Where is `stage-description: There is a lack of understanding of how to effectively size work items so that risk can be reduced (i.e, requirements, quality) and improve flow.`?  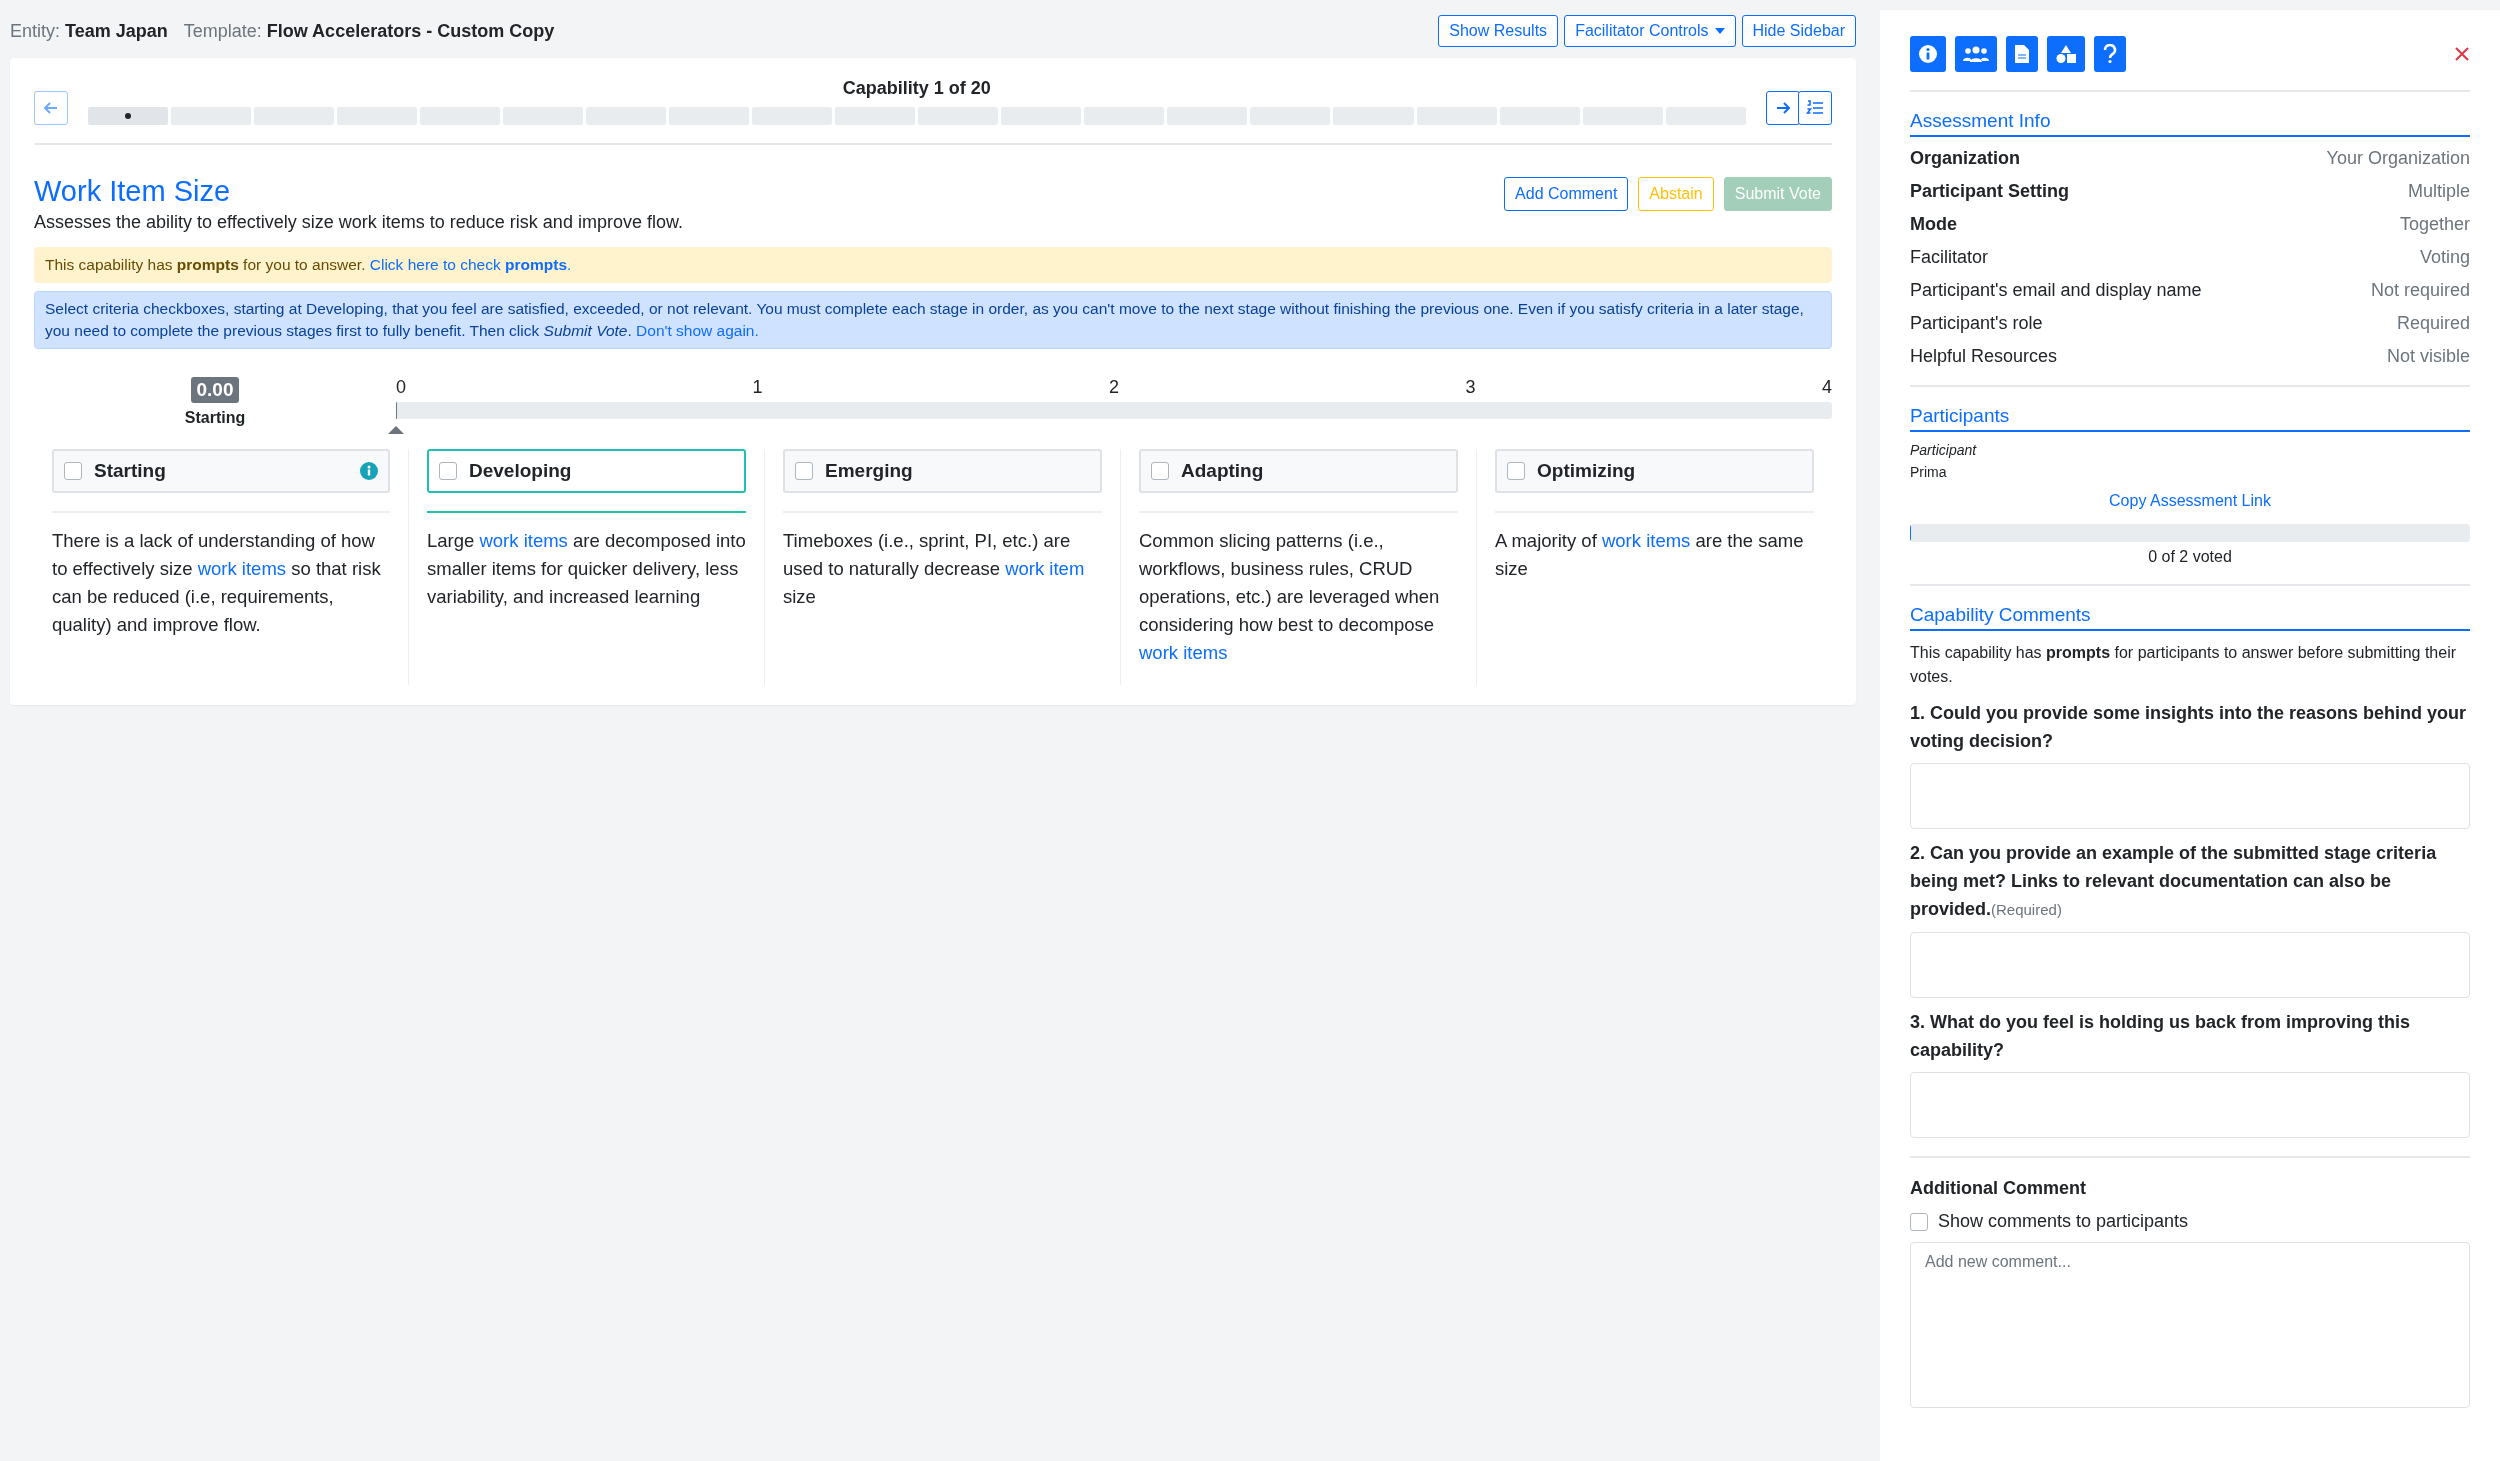 stage-description: There is a lack of understanding of how to effectively size work items so that risk can be reduced (i.e, requirements, quality) and improve flow. is located at coordinates (217, 583).